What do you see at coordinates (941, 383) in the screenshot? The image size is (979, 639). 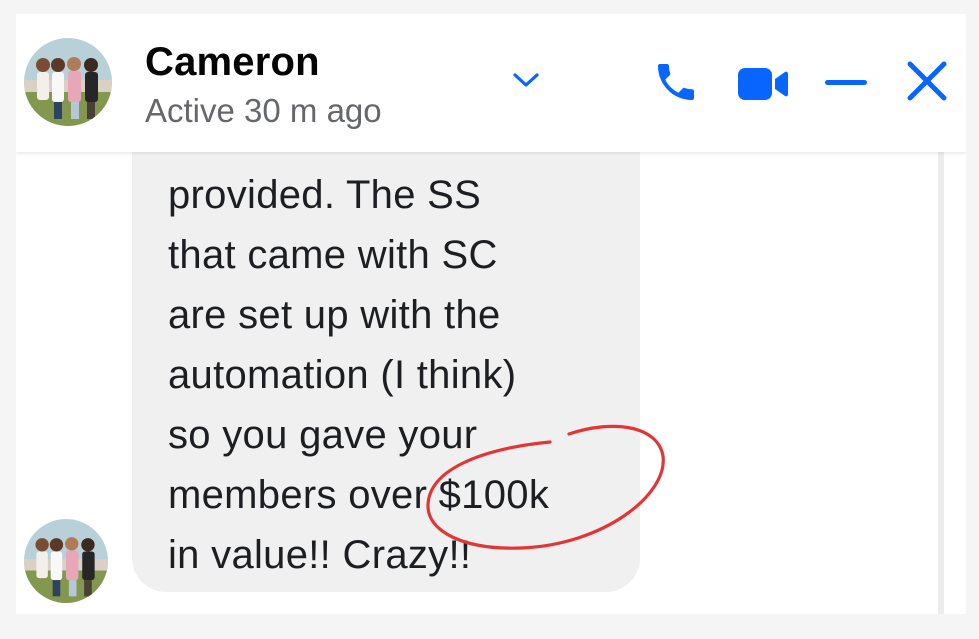 I see `message-scrollbar` at bounding box center [941, 383].